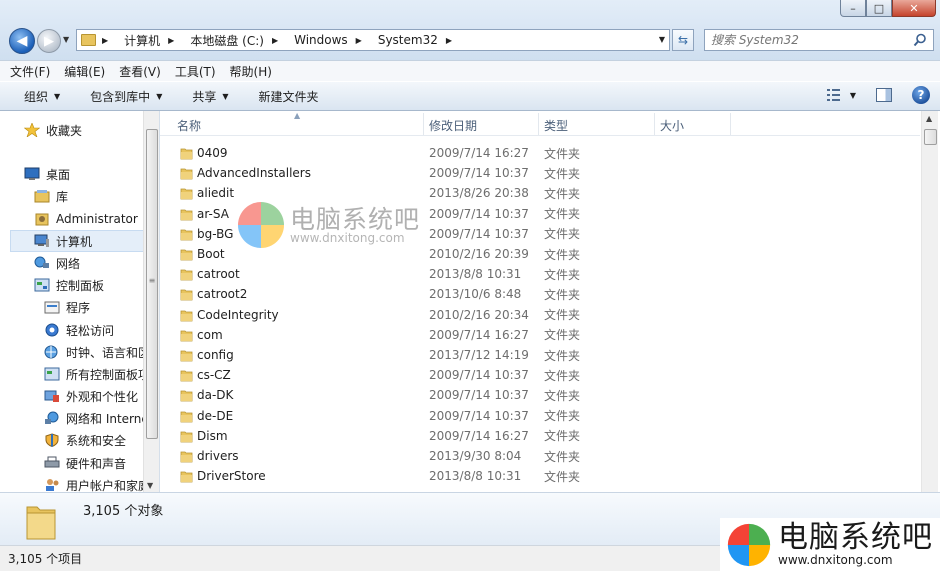  What do you see at coordinates (126, 96) in the screenshot?
I see `include-in-library-button: 包含到库中 ▼` at bounding box center [126, 96].